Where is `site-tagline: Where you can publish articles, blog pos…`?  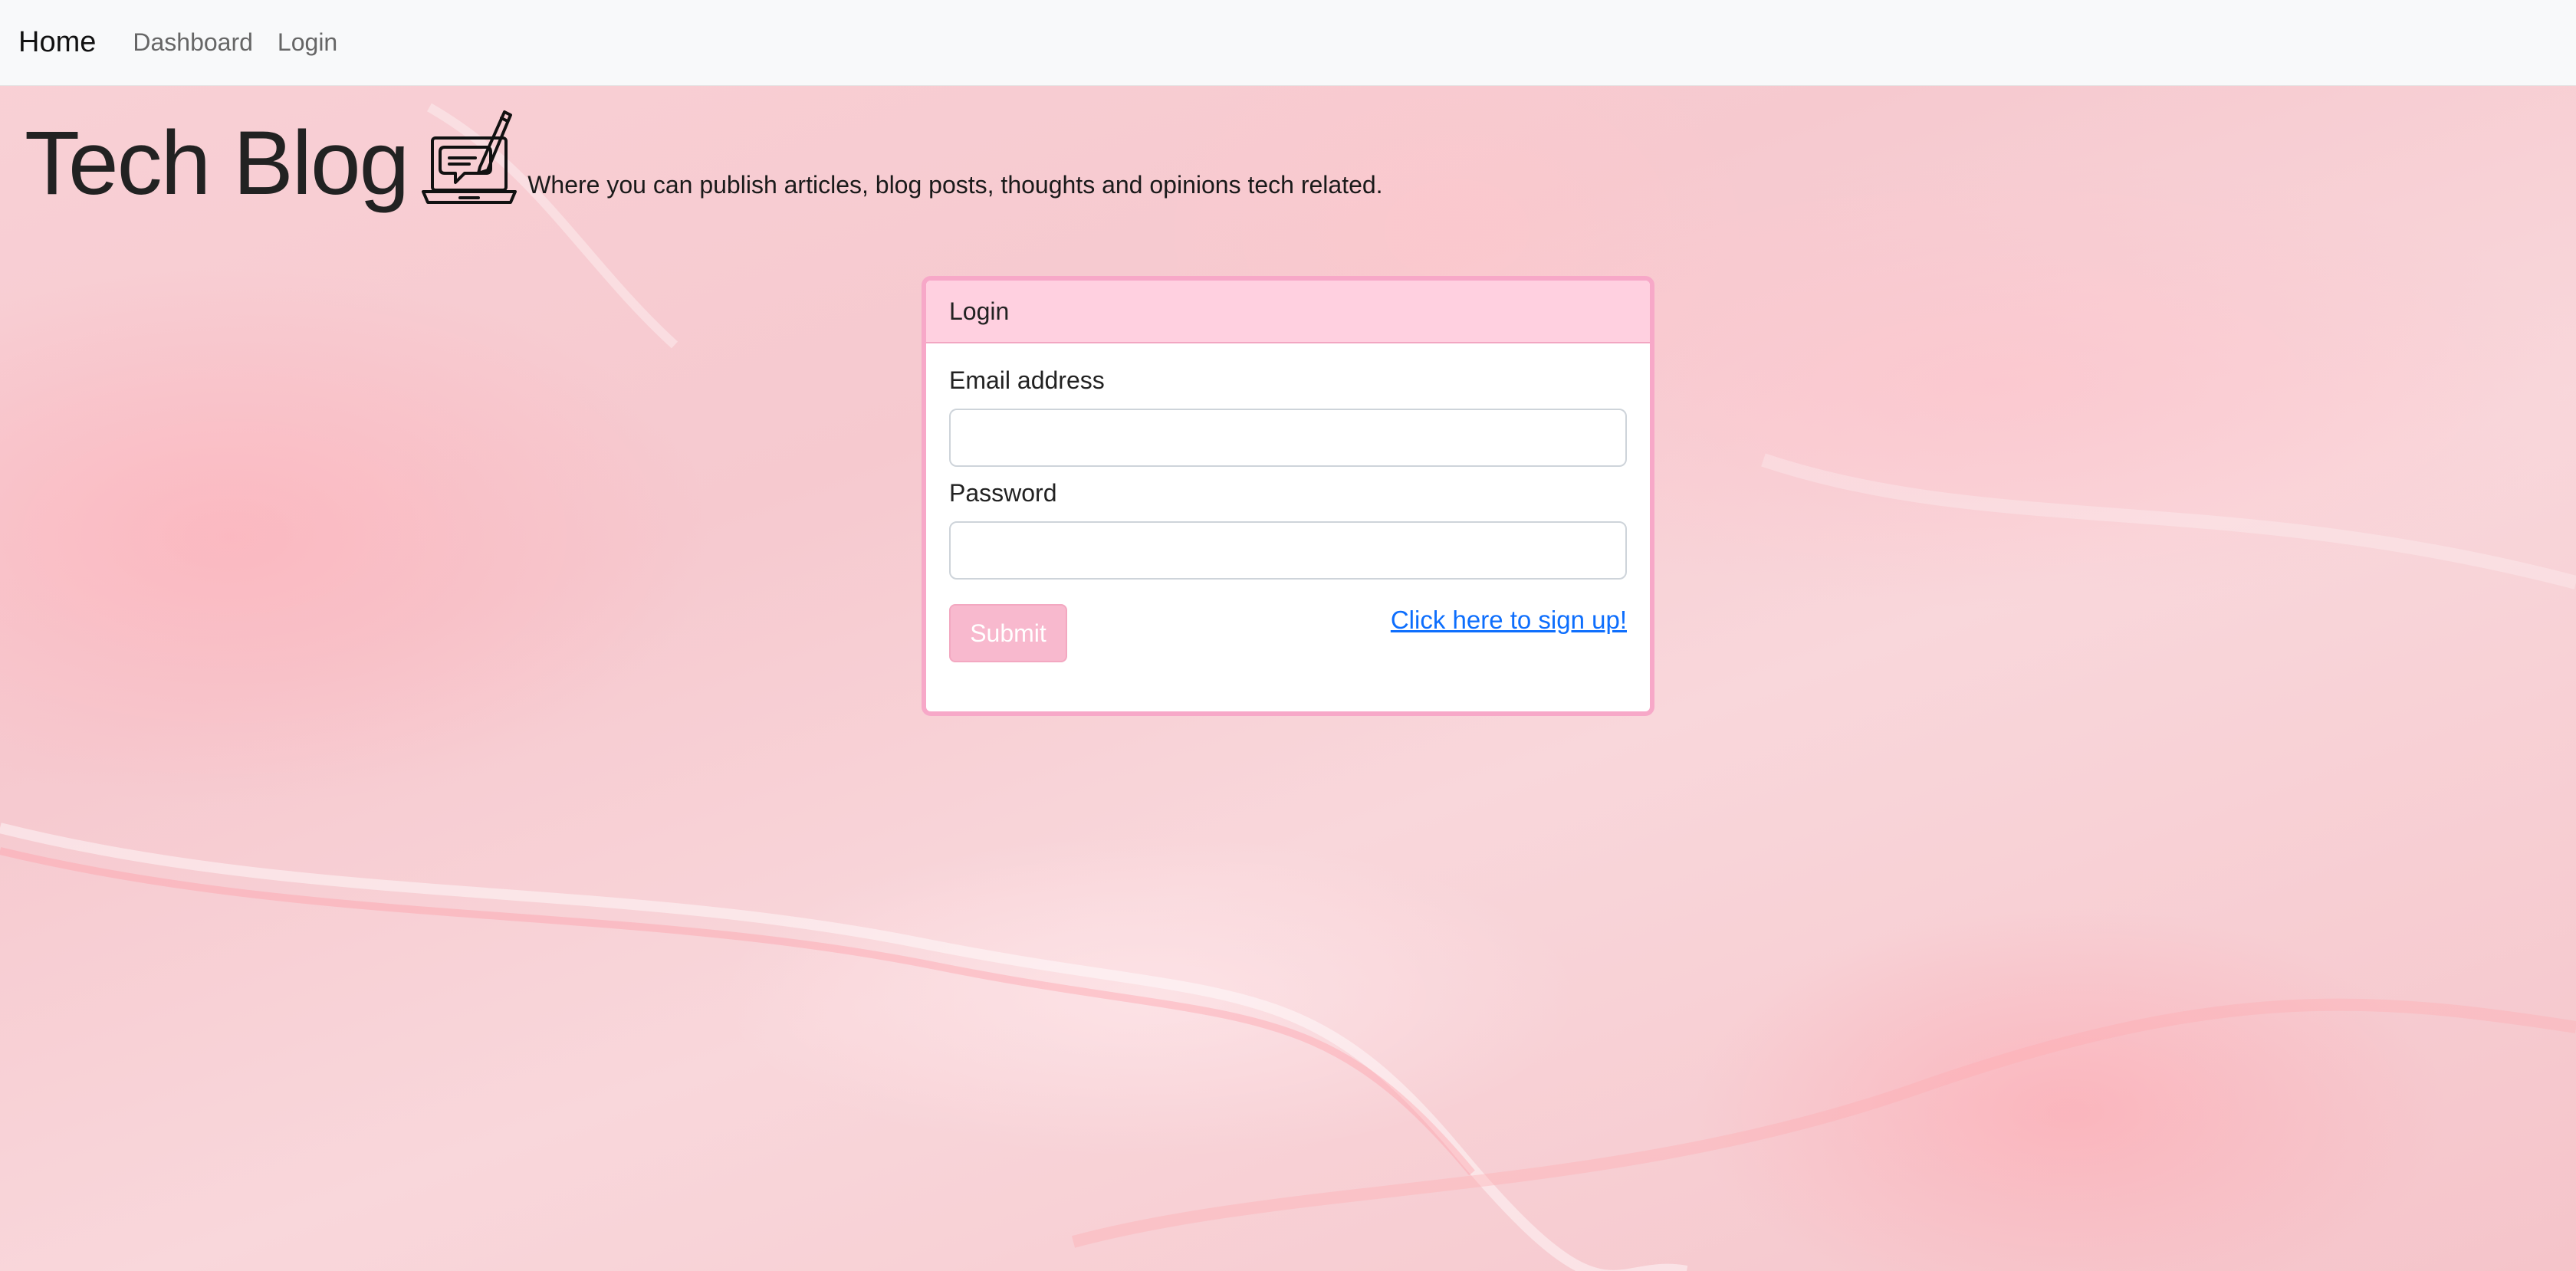 site-tagline: Where you can publish articles, blog pos… is located at coordinates (955, 185).